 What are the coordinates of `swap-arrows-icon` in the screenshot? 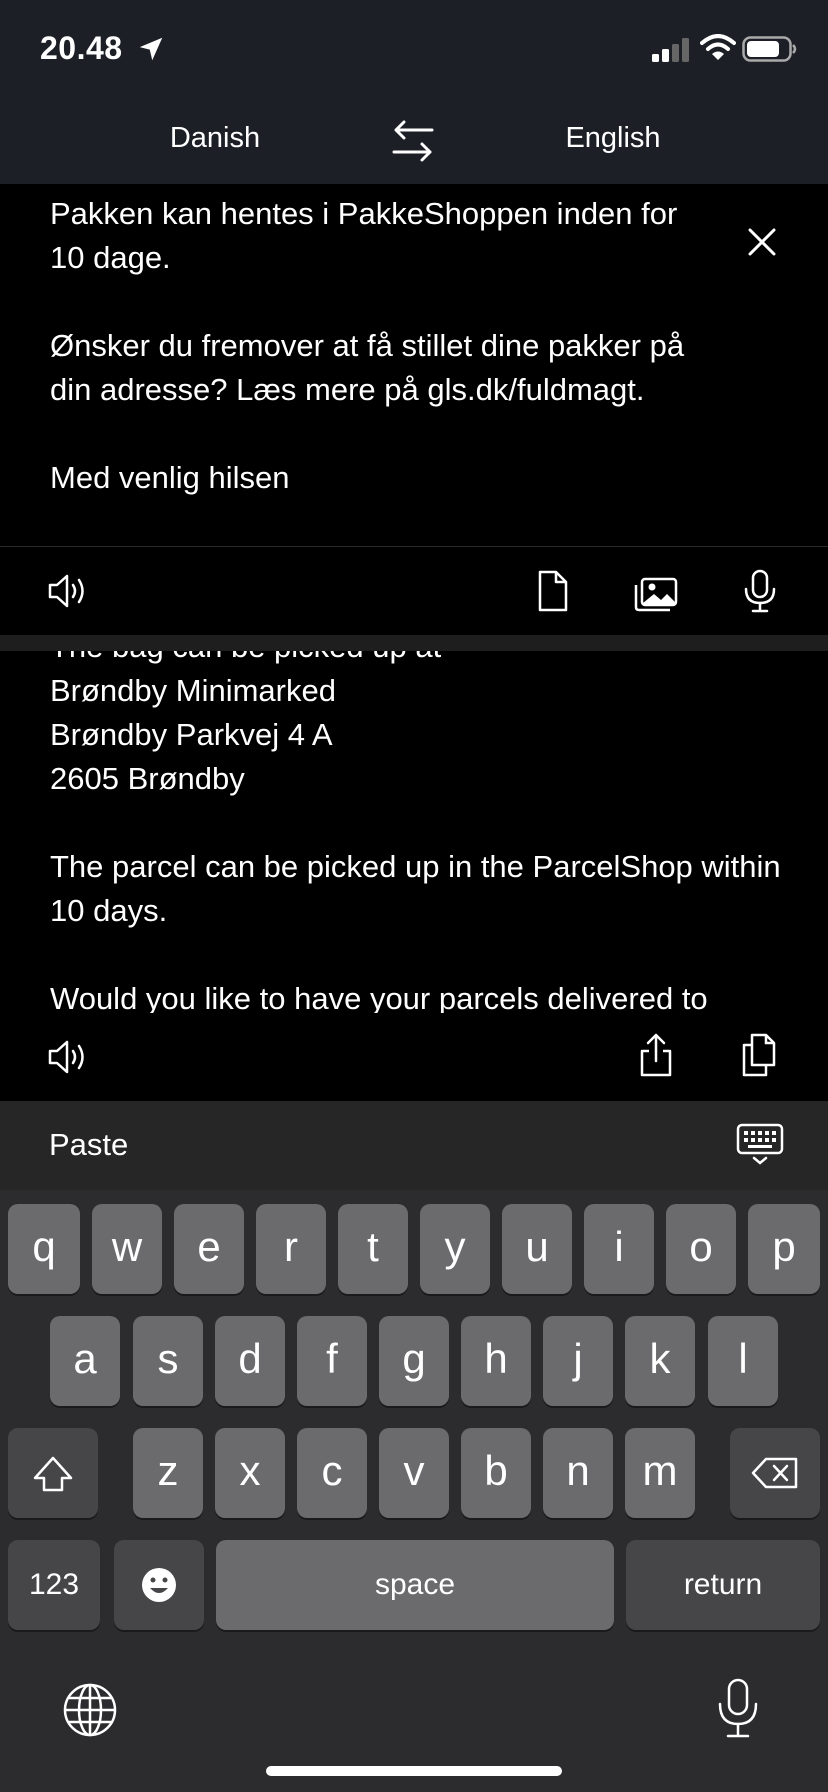 It's located at (413, 141).